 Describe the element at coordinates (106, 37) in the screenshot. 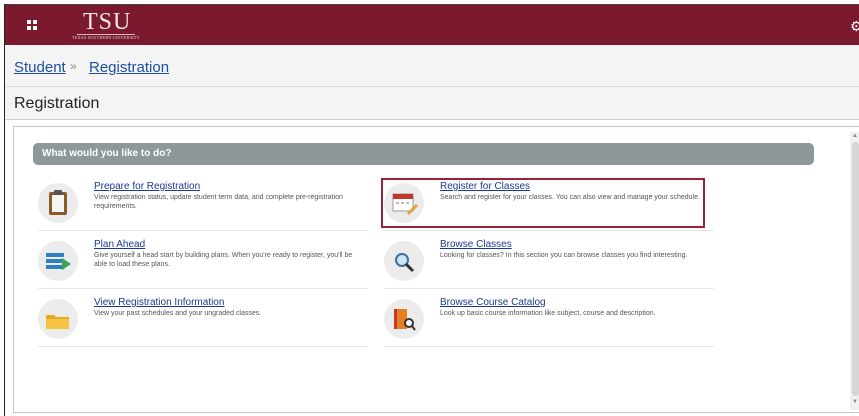

I see `logo-subtext: TEXAS SOUTHERN UNIVERSITY` at that location.